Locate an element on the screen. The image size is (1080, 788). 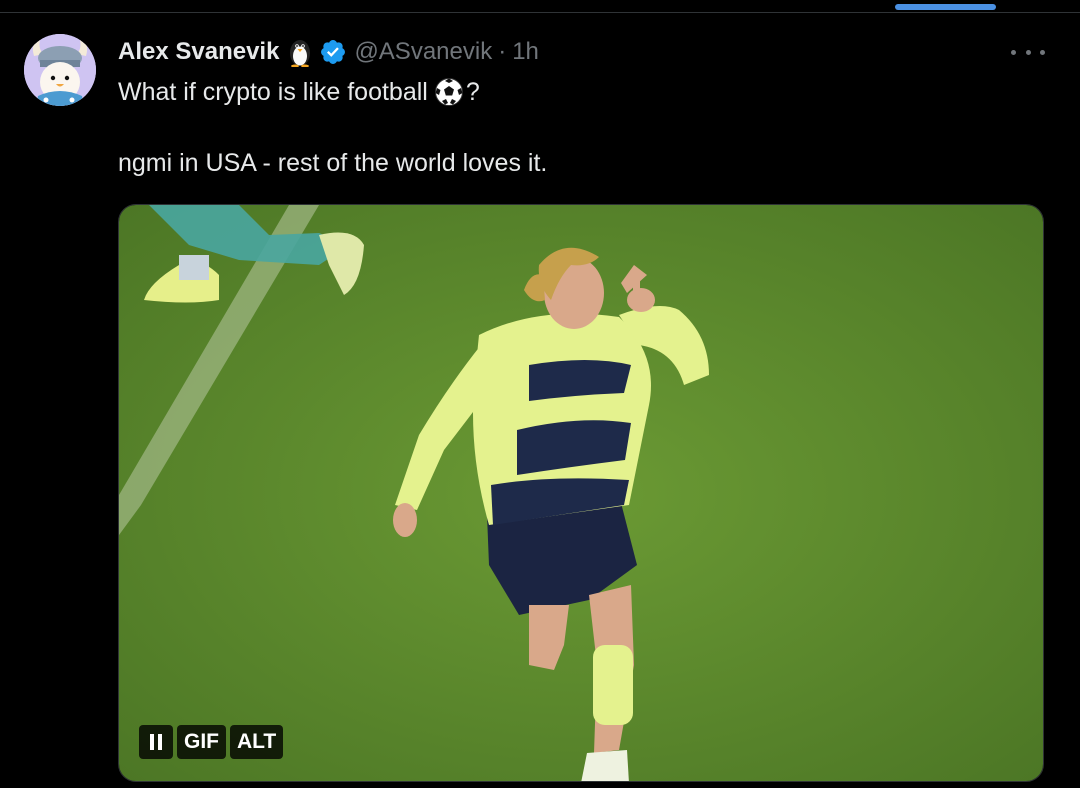
avatar is located at coordinates (60, 70).